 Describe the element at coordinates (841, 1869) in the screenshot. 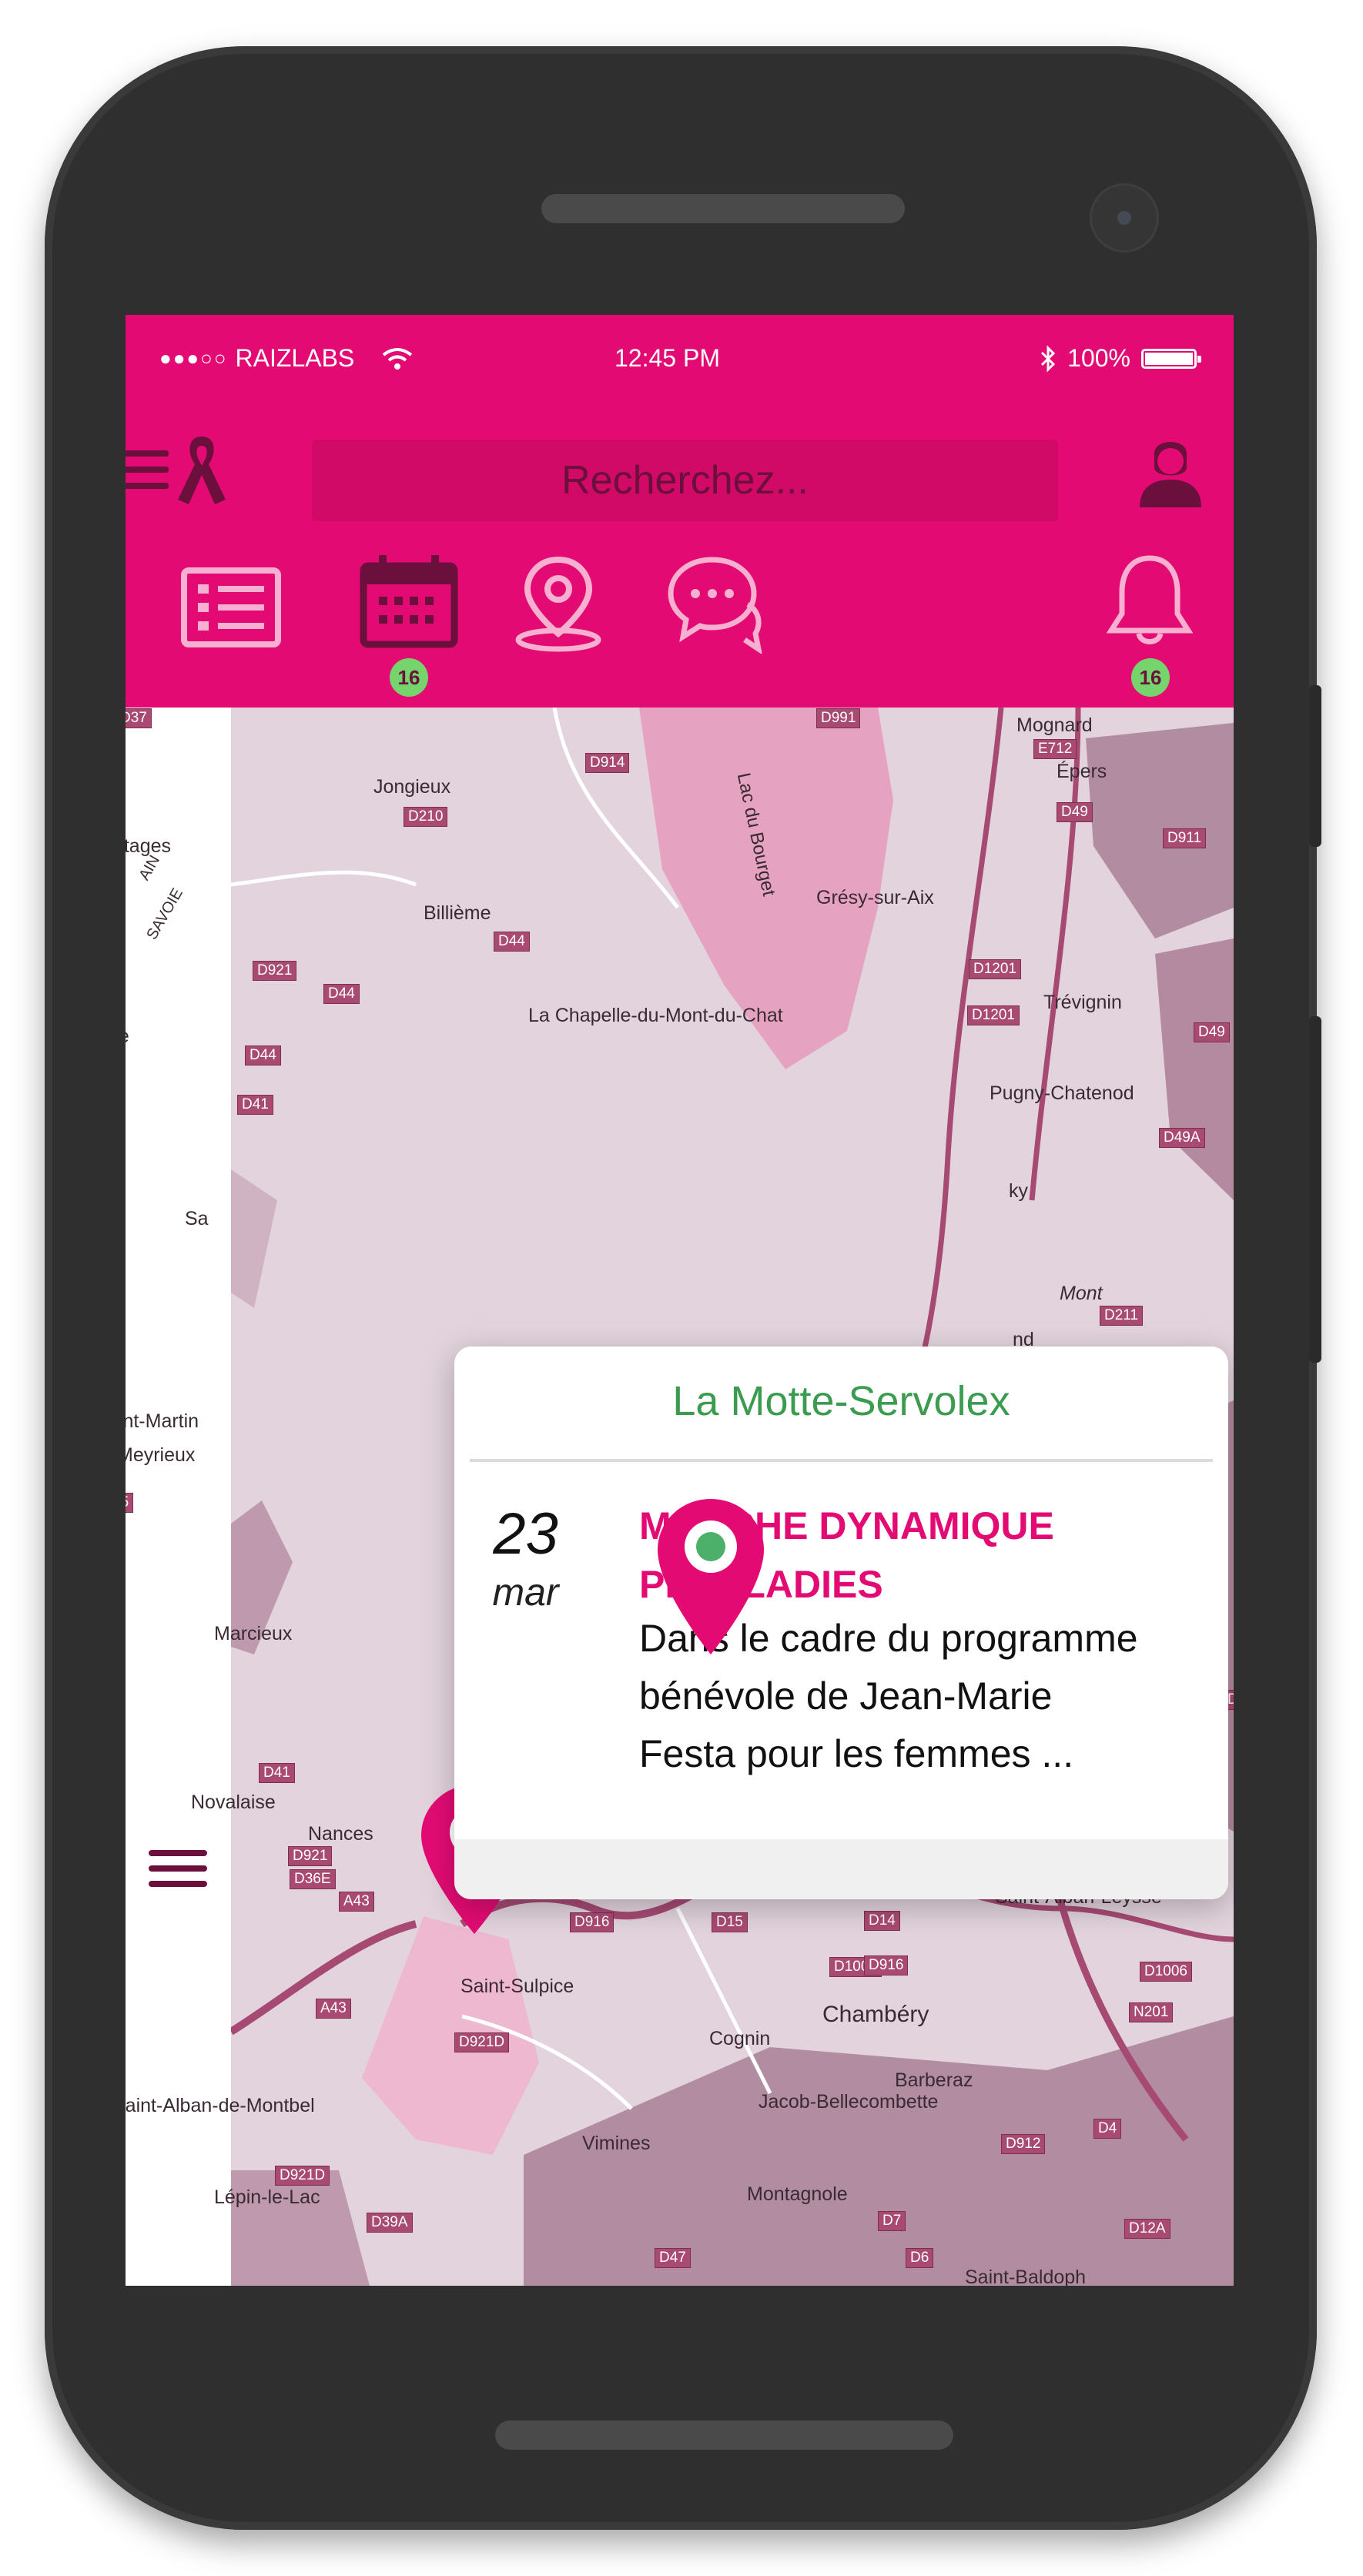

I see `popup-footer` at that location.